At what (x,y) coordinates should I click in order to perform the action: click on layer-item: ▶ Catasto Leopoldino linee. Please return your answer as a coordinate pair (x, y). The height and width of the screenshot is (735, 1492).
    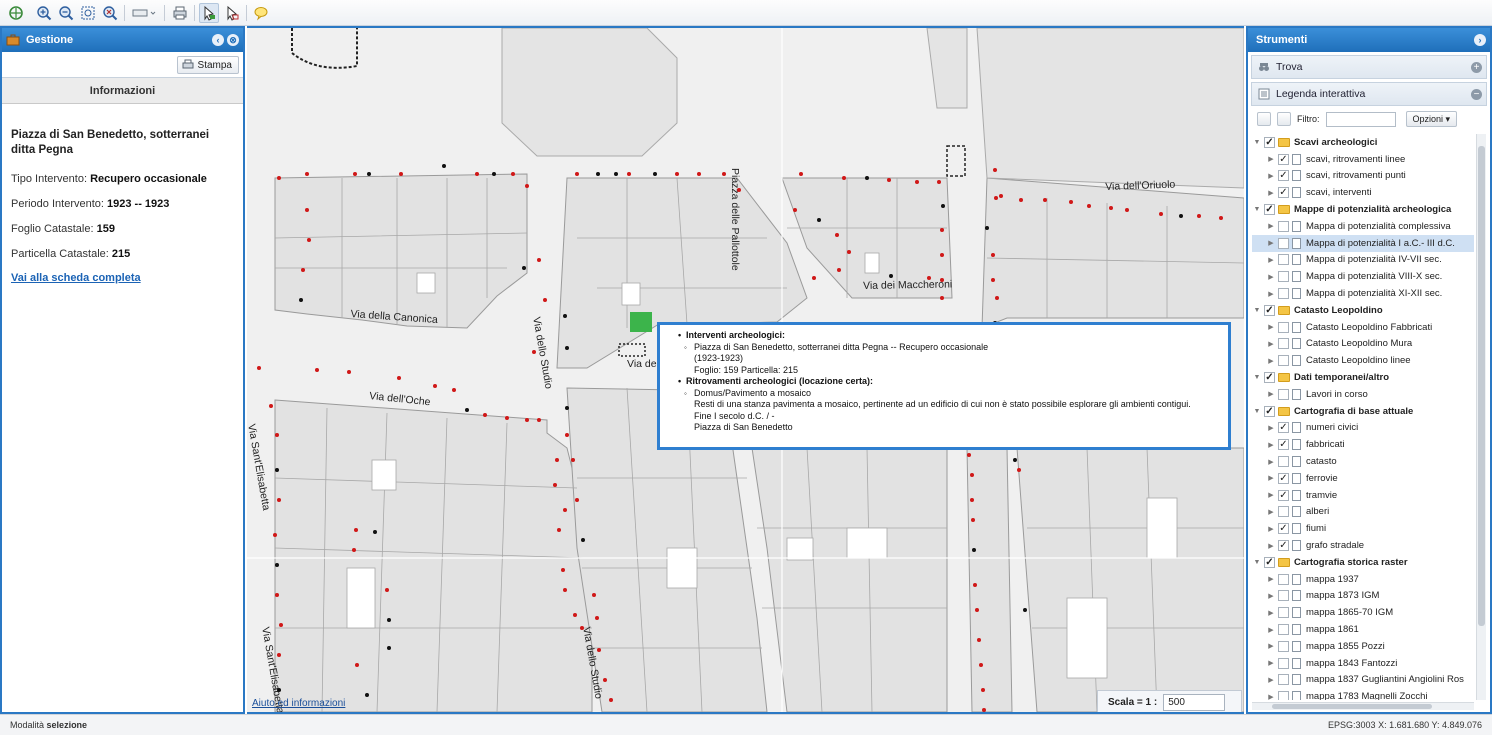
    Looking at the image, I should click on (1363, 360).